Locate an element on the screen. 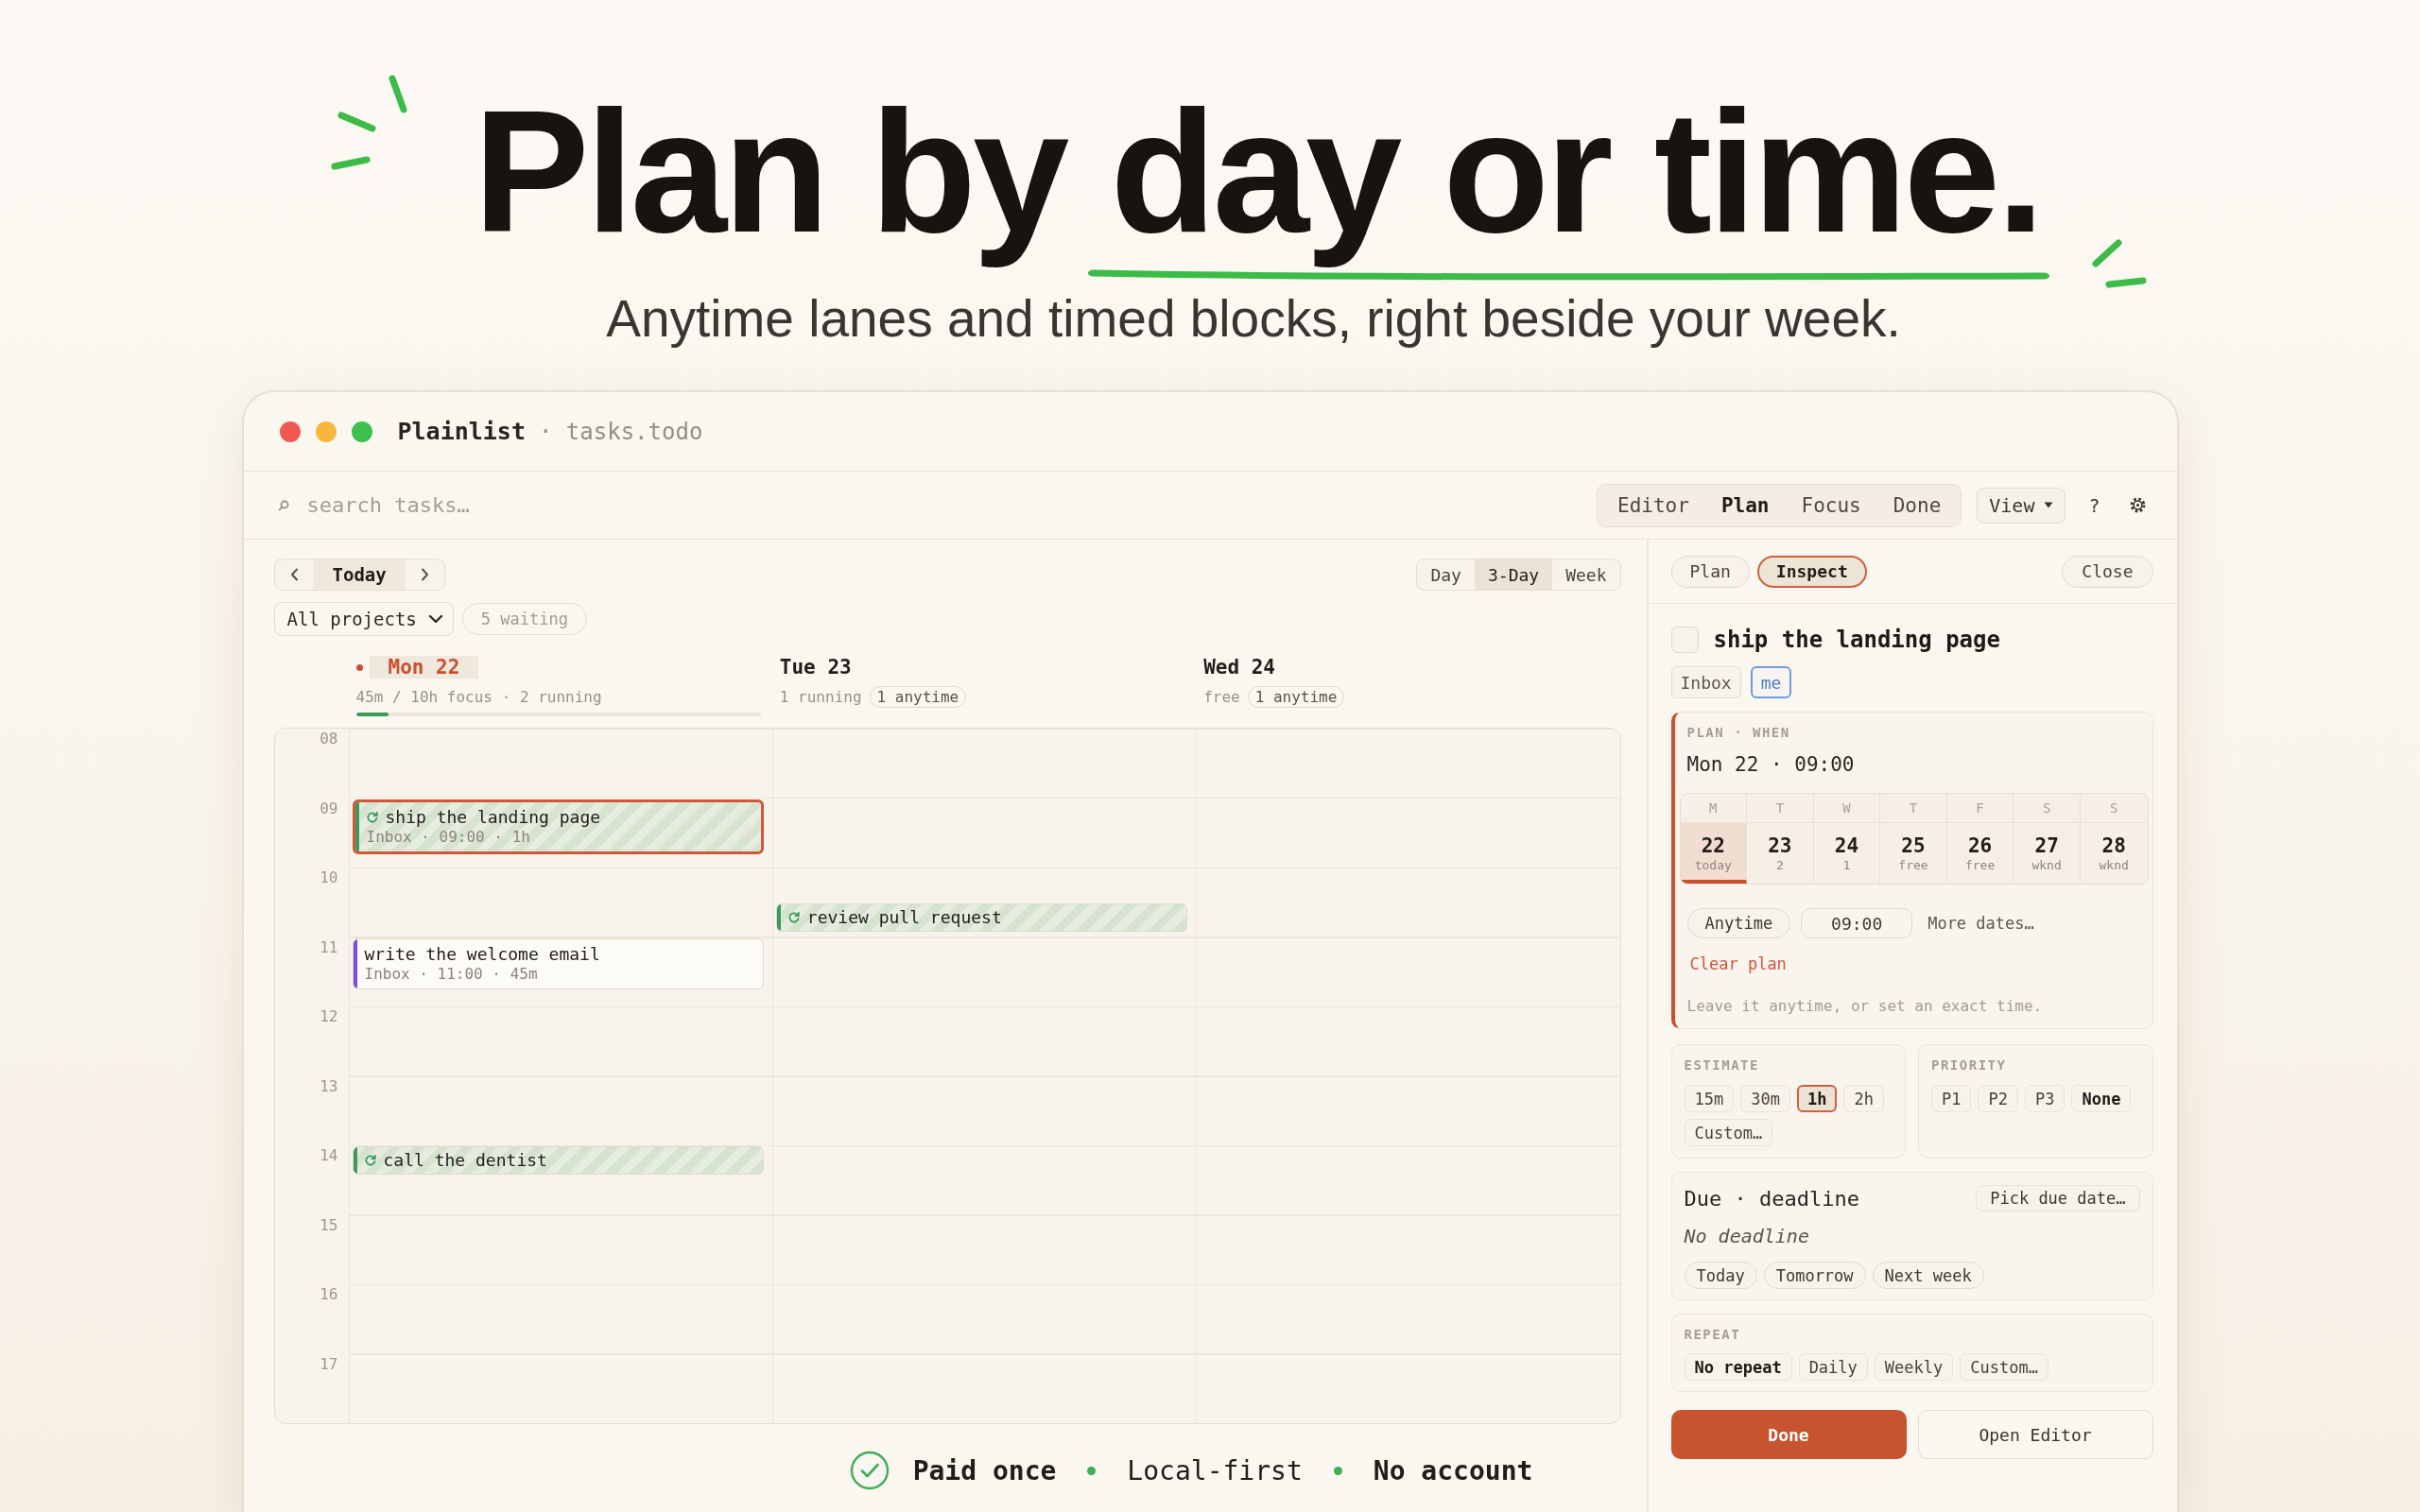 This screenshot has height=1512, width=2420. event-meta: Inbox · 09:00 · 1h is located at coordinates (448, 836).